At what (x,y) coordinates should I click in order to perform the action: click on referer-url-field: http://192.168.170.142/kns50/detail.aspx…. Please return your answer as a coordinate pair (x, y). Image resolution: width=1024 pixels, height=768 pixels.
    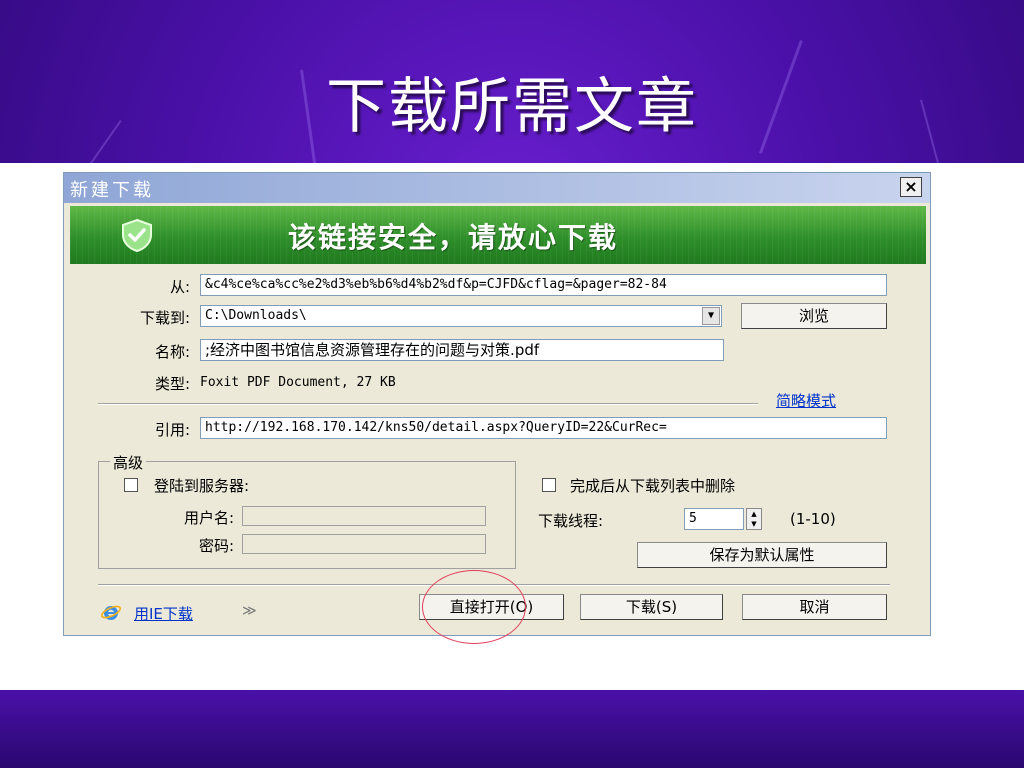
    Looking at the image, I should click on (543, 428).